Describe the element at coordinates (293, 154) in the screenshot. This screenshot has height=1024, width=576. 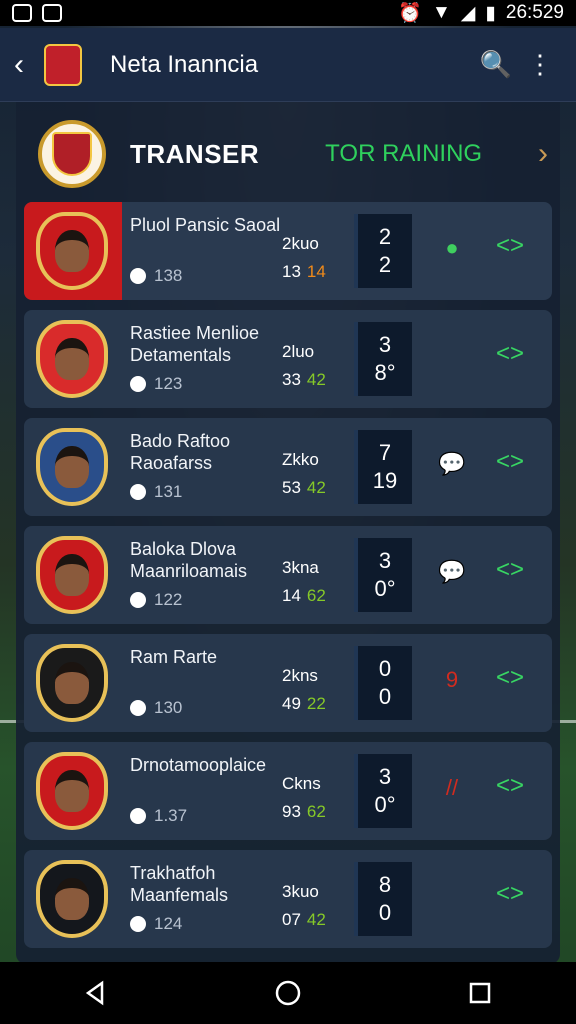
I see `panel-header: TRANSER TOR RAINING ›` at that location.